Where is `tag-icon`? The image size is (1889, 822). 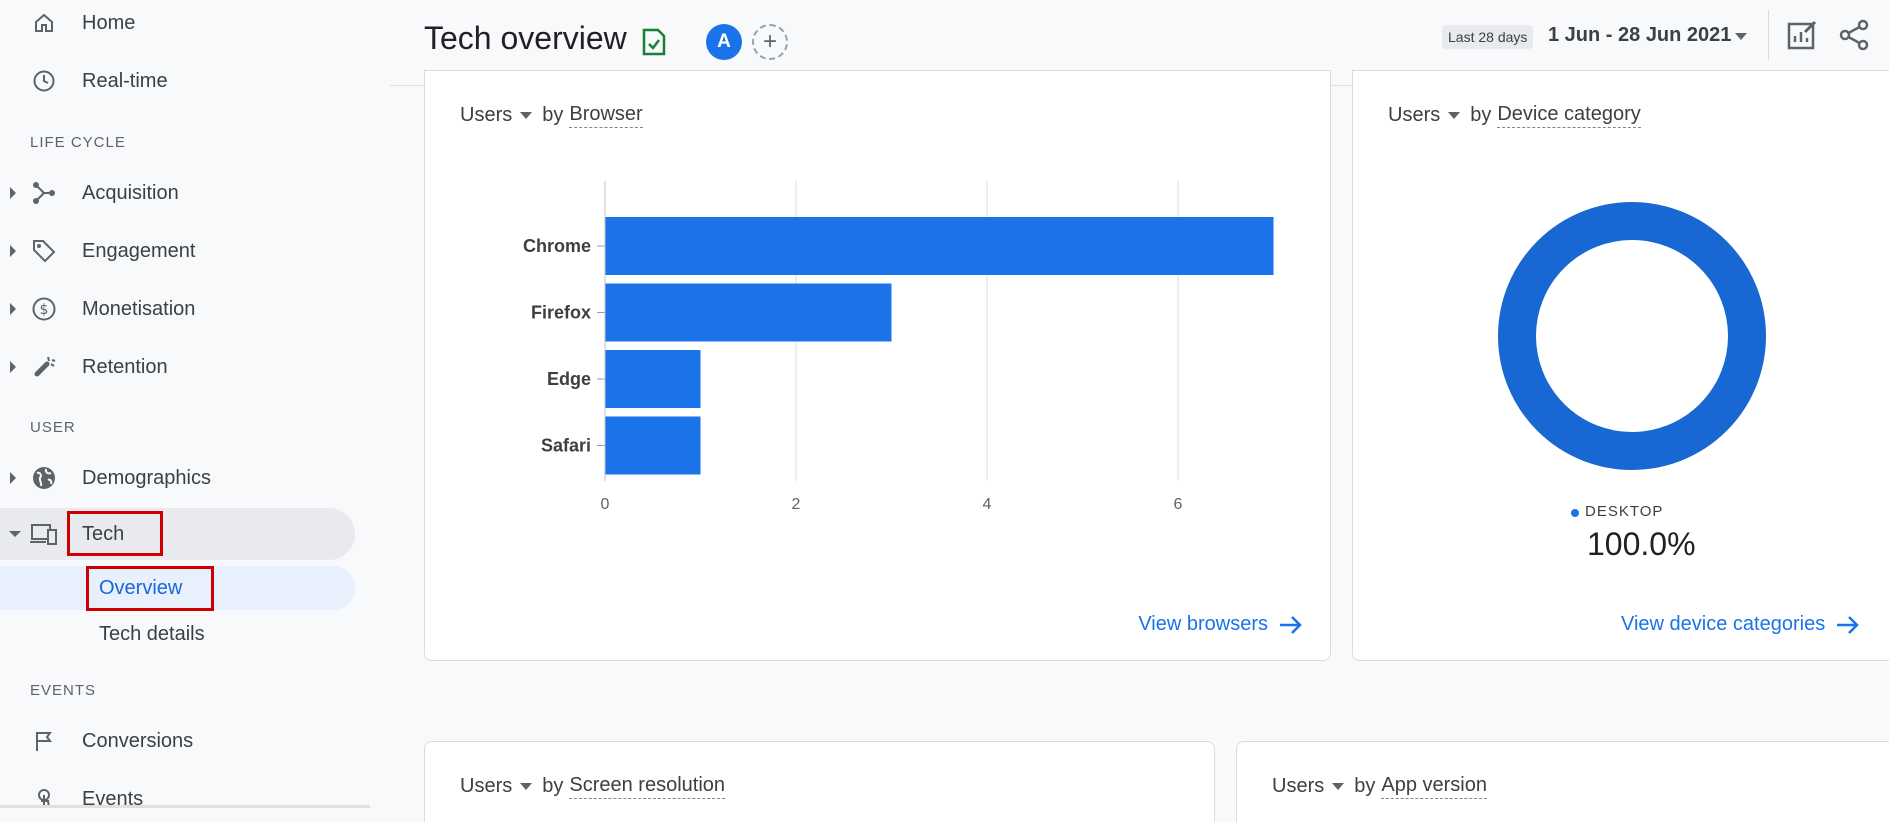 tag-icon is located at coordinates (44, 251).